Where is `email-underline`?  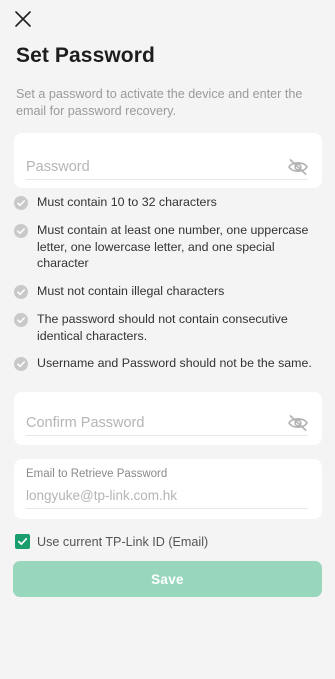
email-underline is located at coordinates (167, 508).